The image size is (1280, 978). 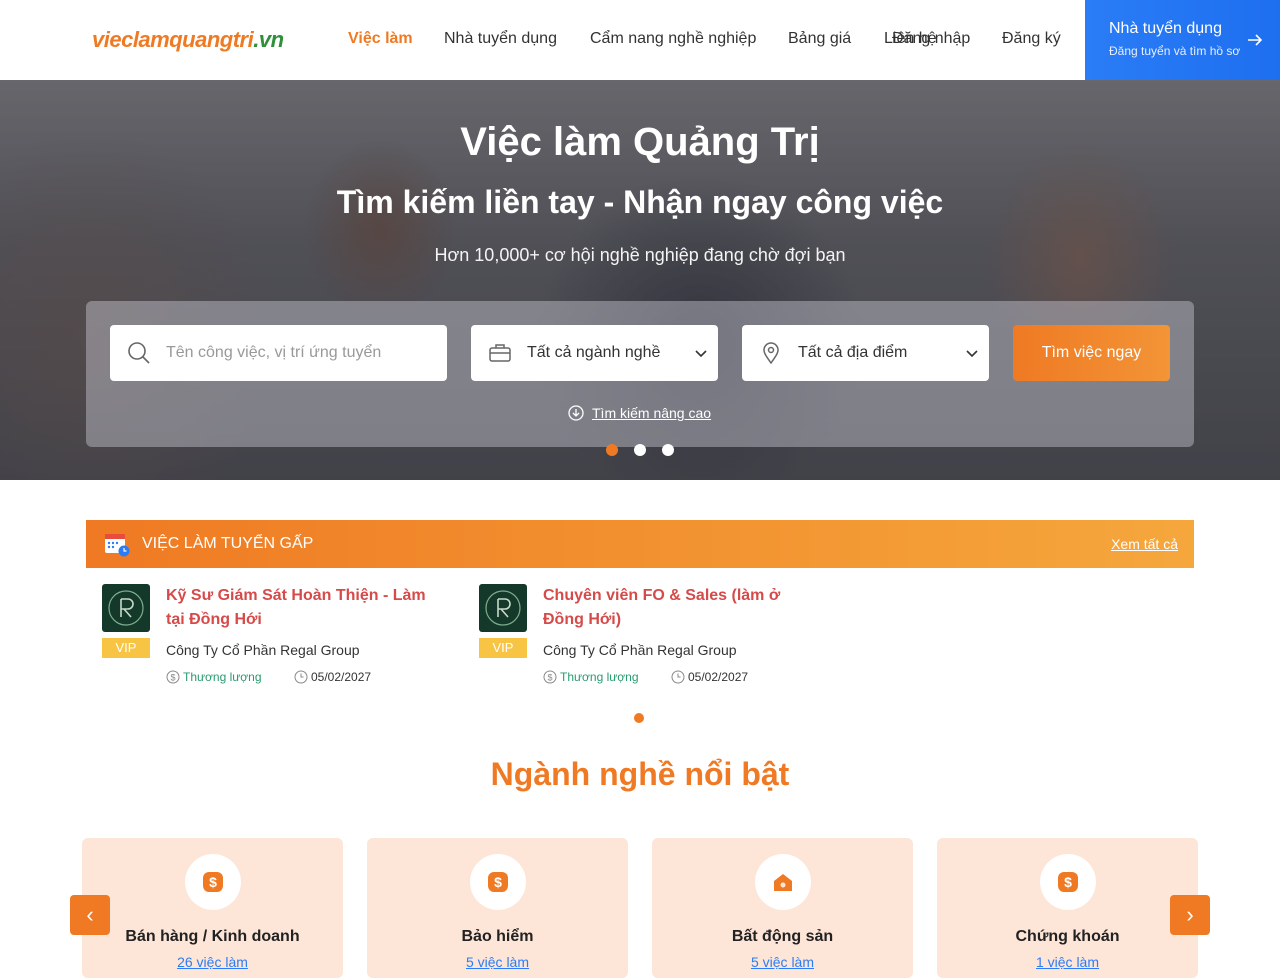 What do you see at coordinates (771, 353) in the screenshot?
I see `location-pin-icon` at bounding box center [771, 353].